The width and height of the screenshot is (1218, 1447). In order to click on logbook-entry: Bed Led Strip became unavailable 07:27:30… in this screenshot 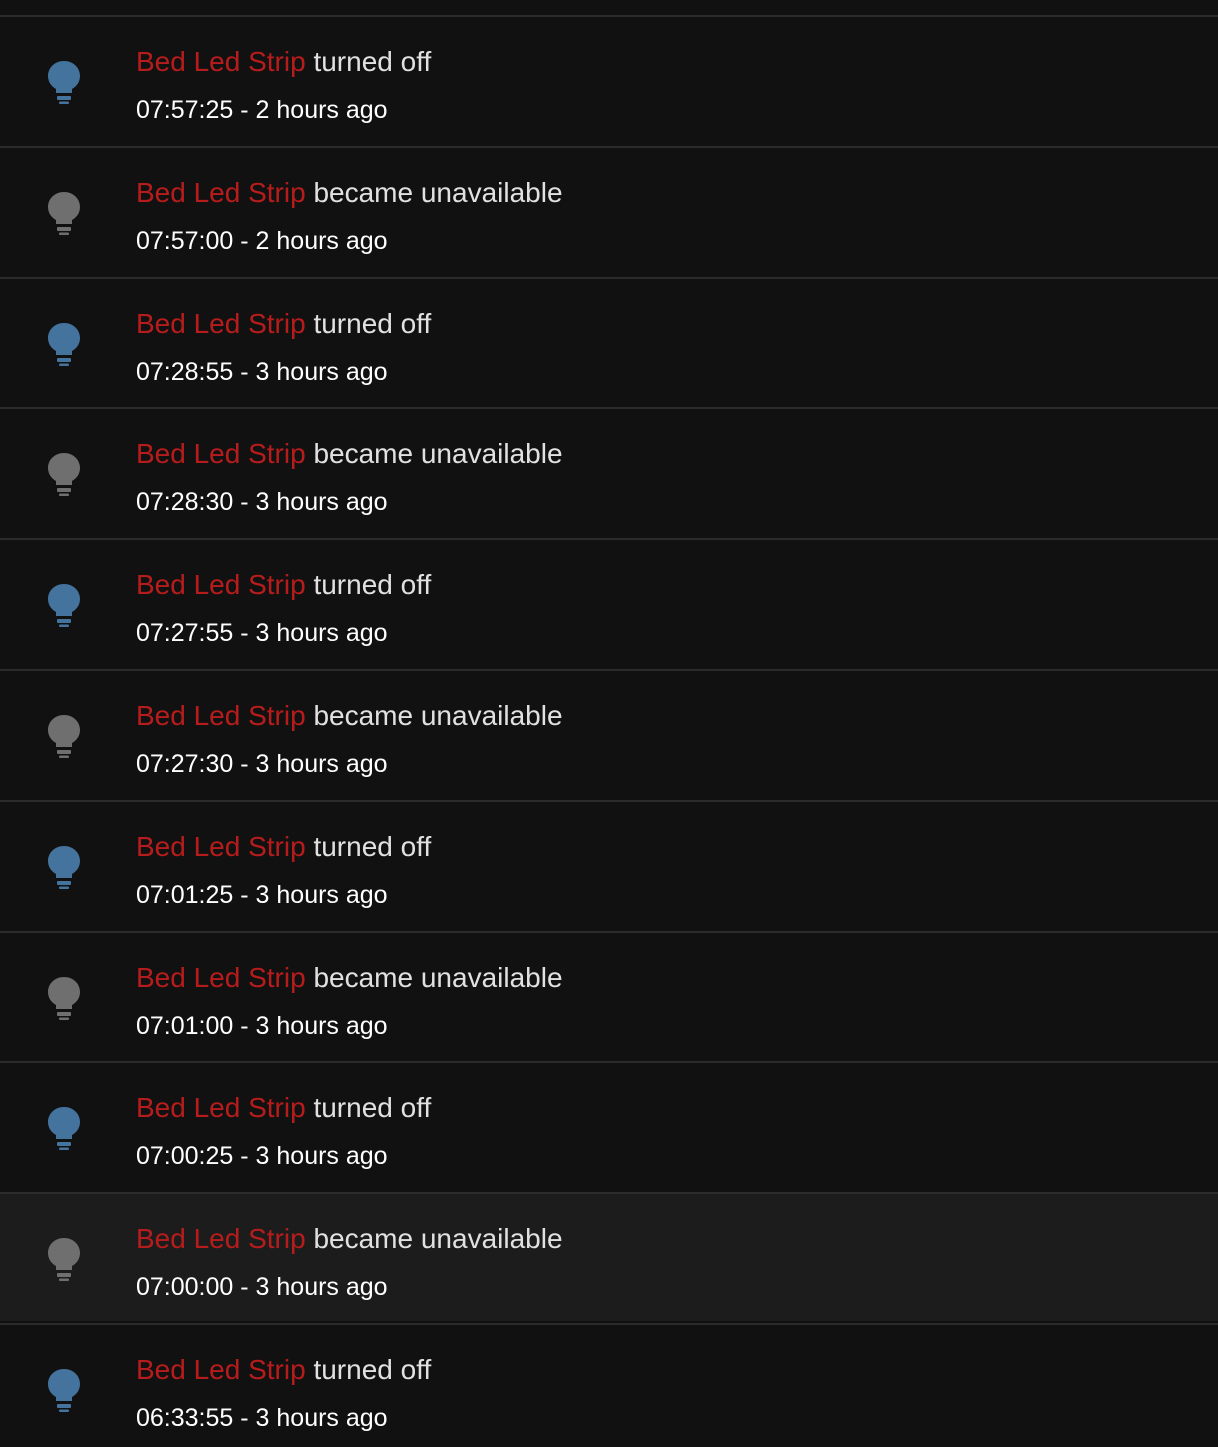, I will do `click(609, 733)`.